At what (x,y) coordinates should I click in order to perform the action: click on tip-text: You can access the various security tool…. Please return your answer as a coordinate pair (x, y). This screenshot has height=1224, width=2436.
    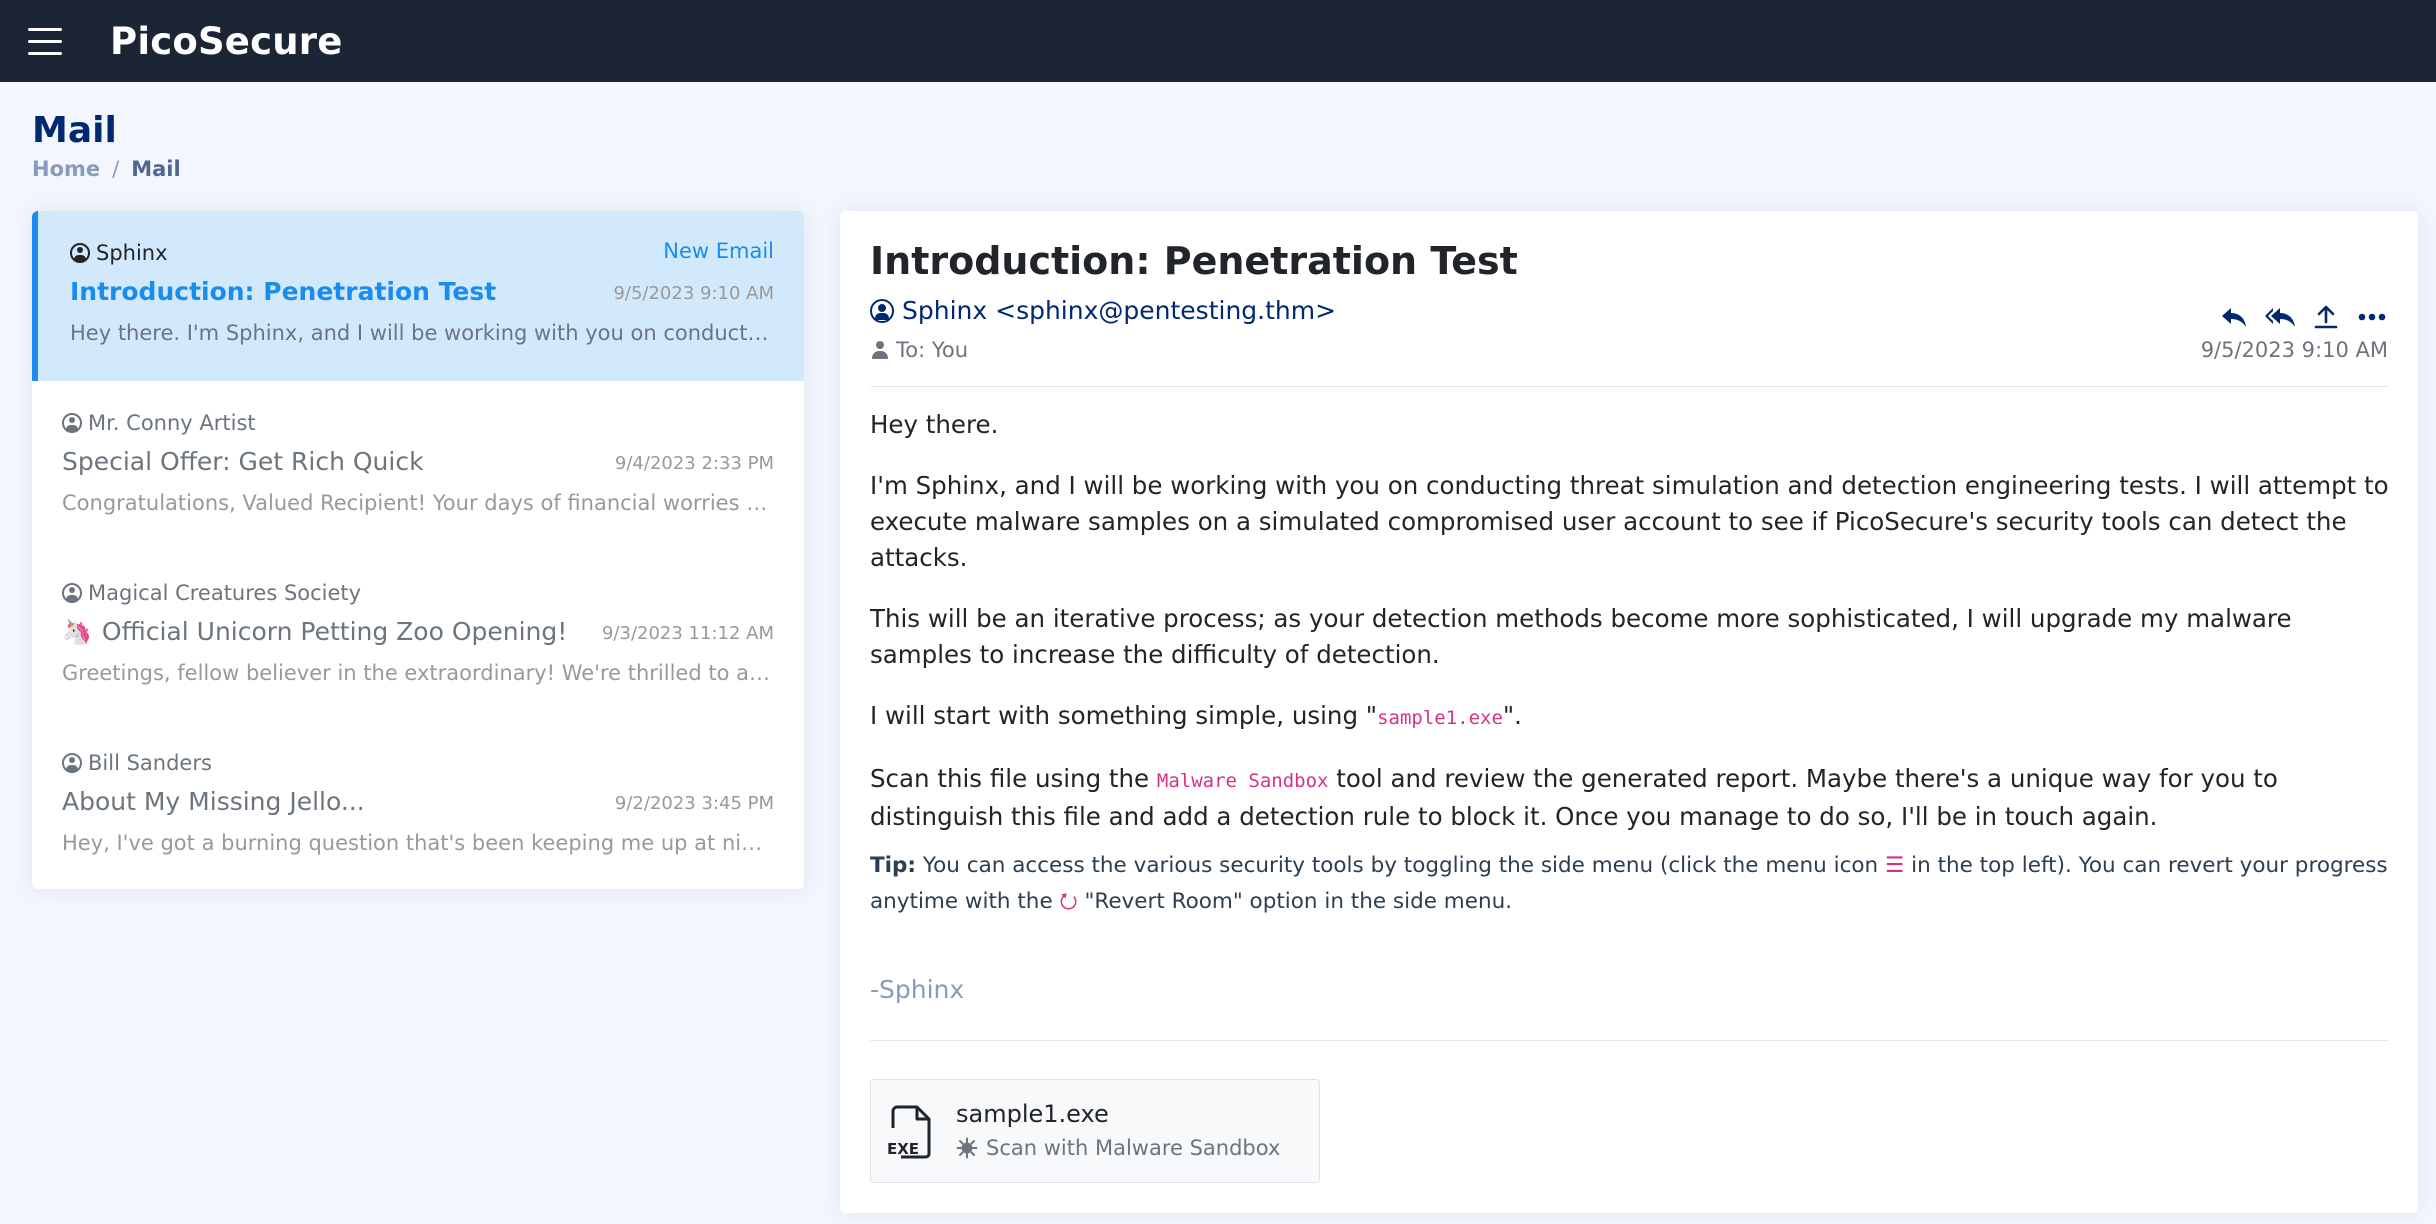
    Looking at the image, I should click on (1401, 865).